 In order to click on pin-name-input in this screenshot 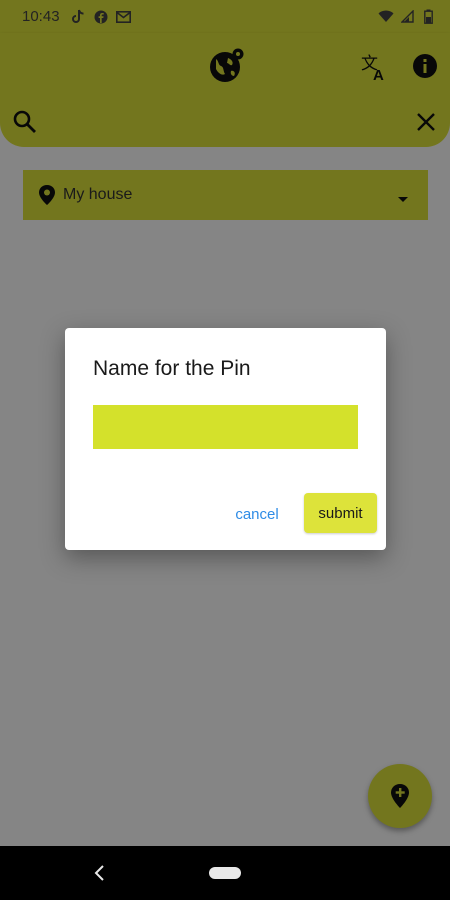, I will do `click(225, 427)`.